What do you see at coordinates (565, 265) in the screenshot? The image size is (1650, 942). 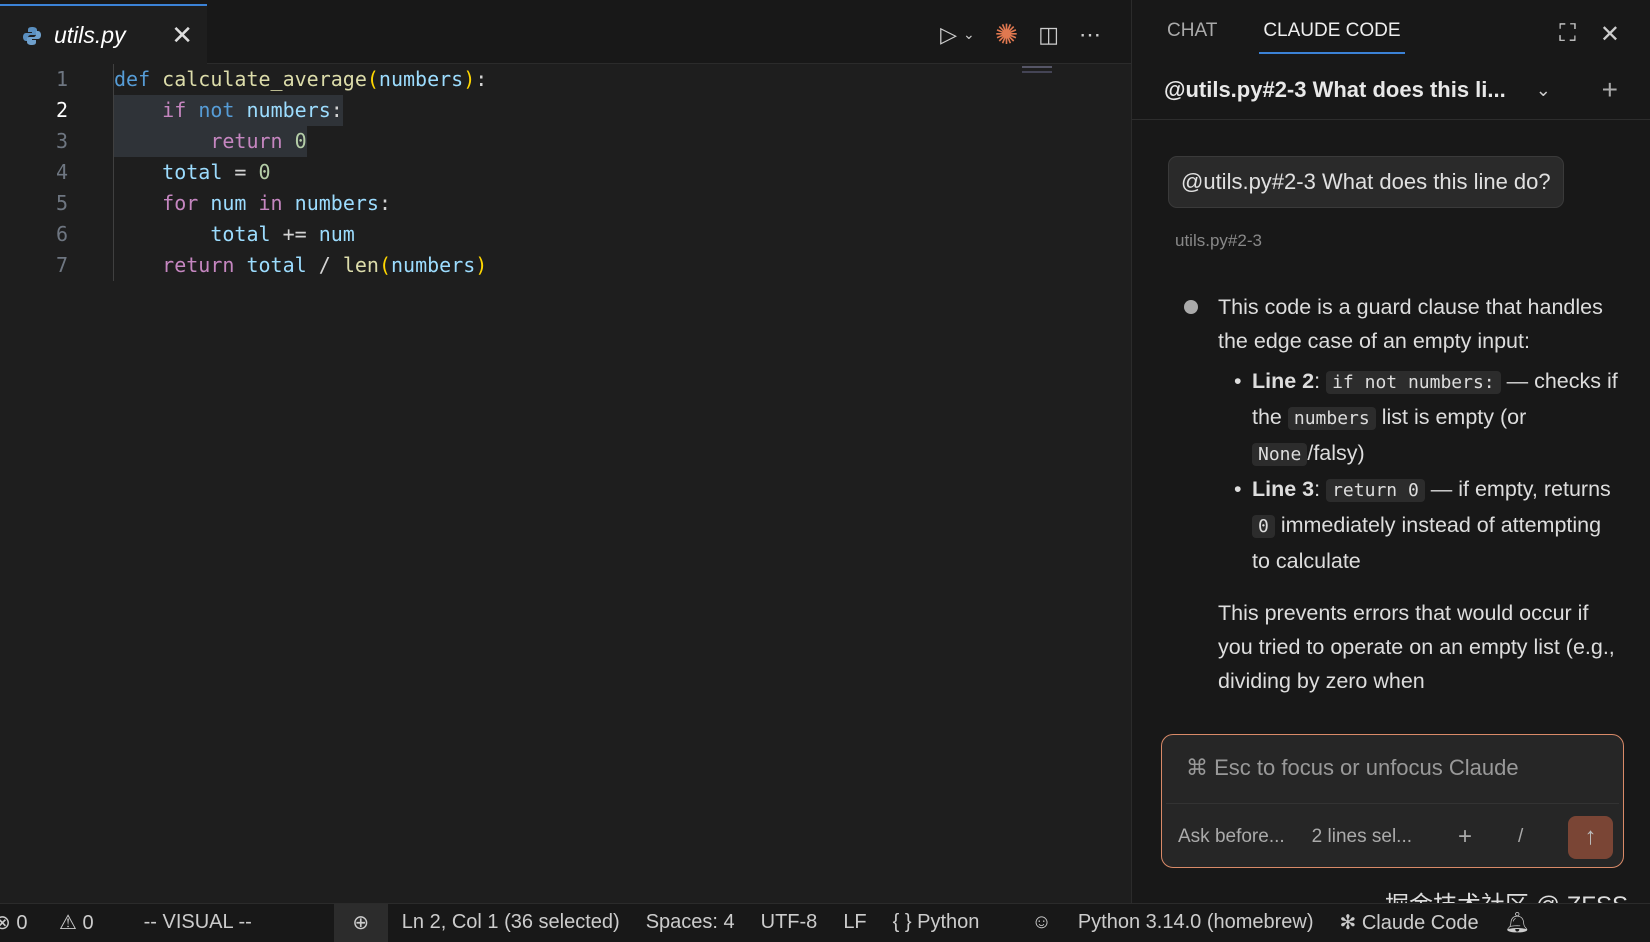 I see `code-line: 7 return total / len(numbers)` at bounding box center [565, 265].